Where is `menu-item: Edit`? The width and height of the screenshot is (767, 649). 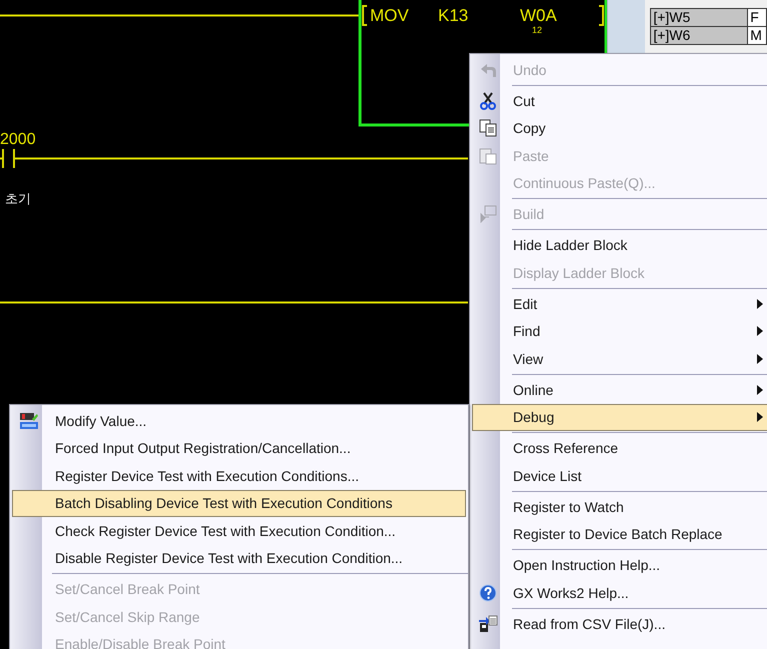 menu-item: Edit is located at coordinates (619, 304).